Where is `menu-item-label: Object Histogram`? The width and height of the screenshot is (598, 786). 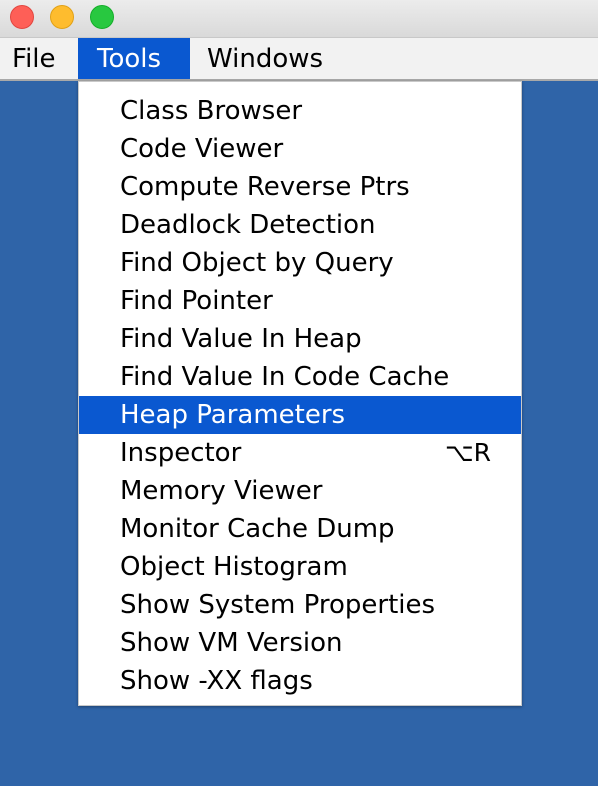
menu-item-label: Object Histogram is located at coordinates (234, 567).